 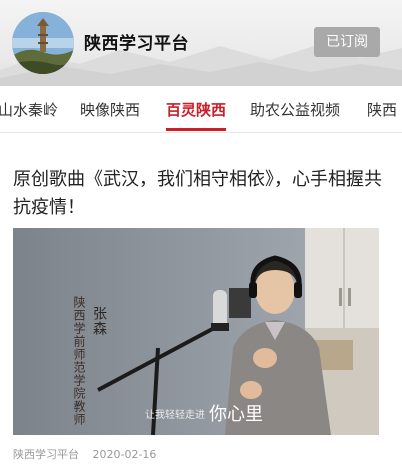 I want to click on tab-bailing-shaanxi: 百灵陕西, so click(x=196, y=109).